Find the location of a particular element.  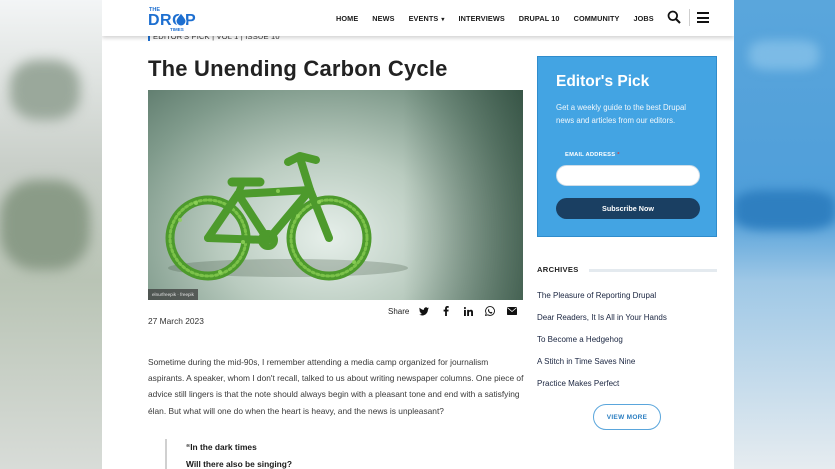

bicycle-illustration is located at coordinates (286, 216).